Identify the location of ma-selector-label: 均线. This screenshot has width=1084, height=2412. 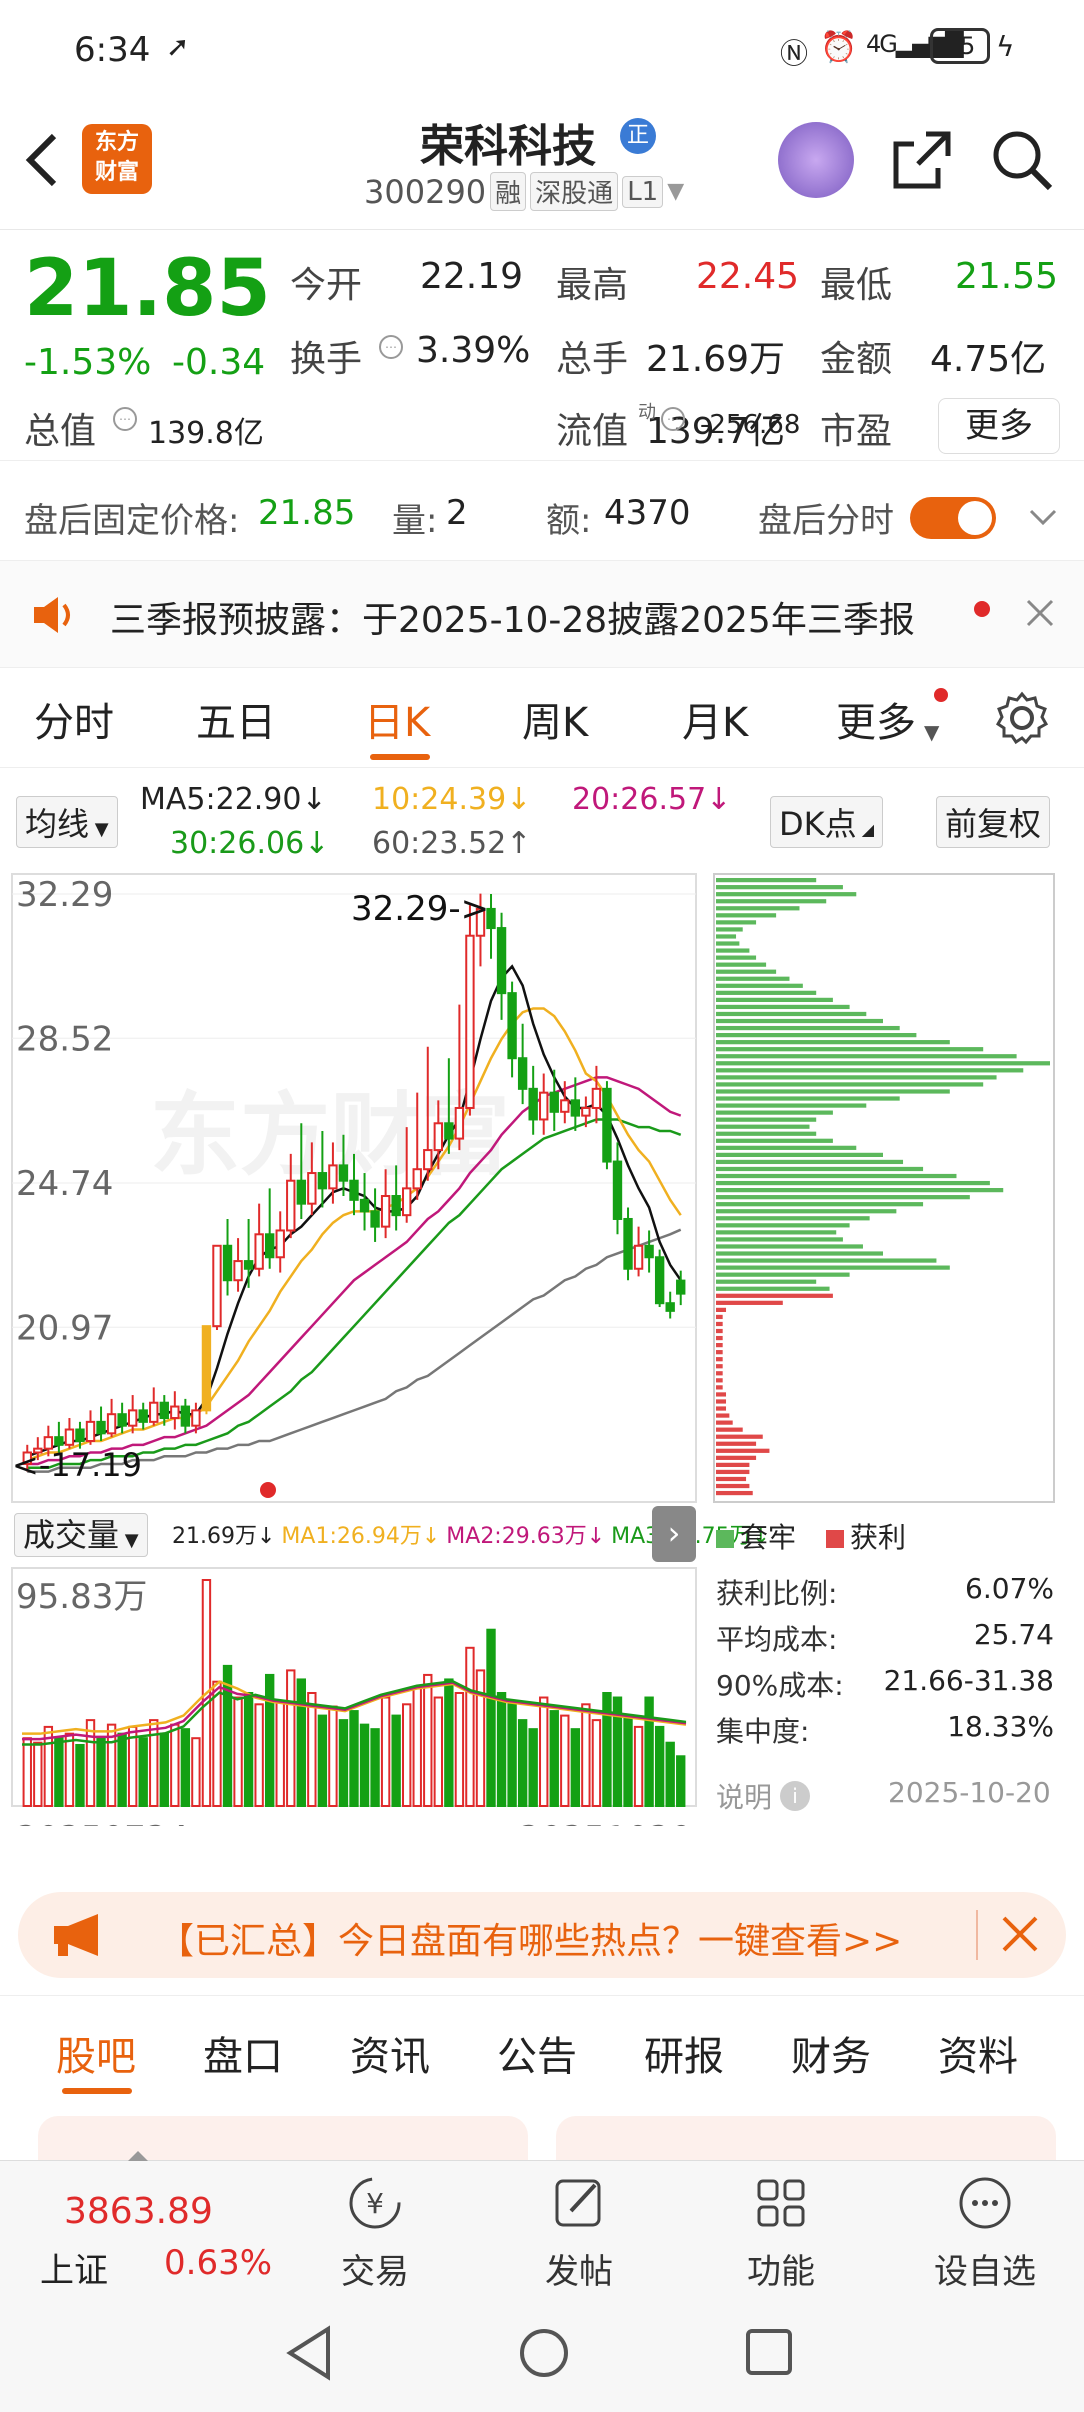
(57, 824).